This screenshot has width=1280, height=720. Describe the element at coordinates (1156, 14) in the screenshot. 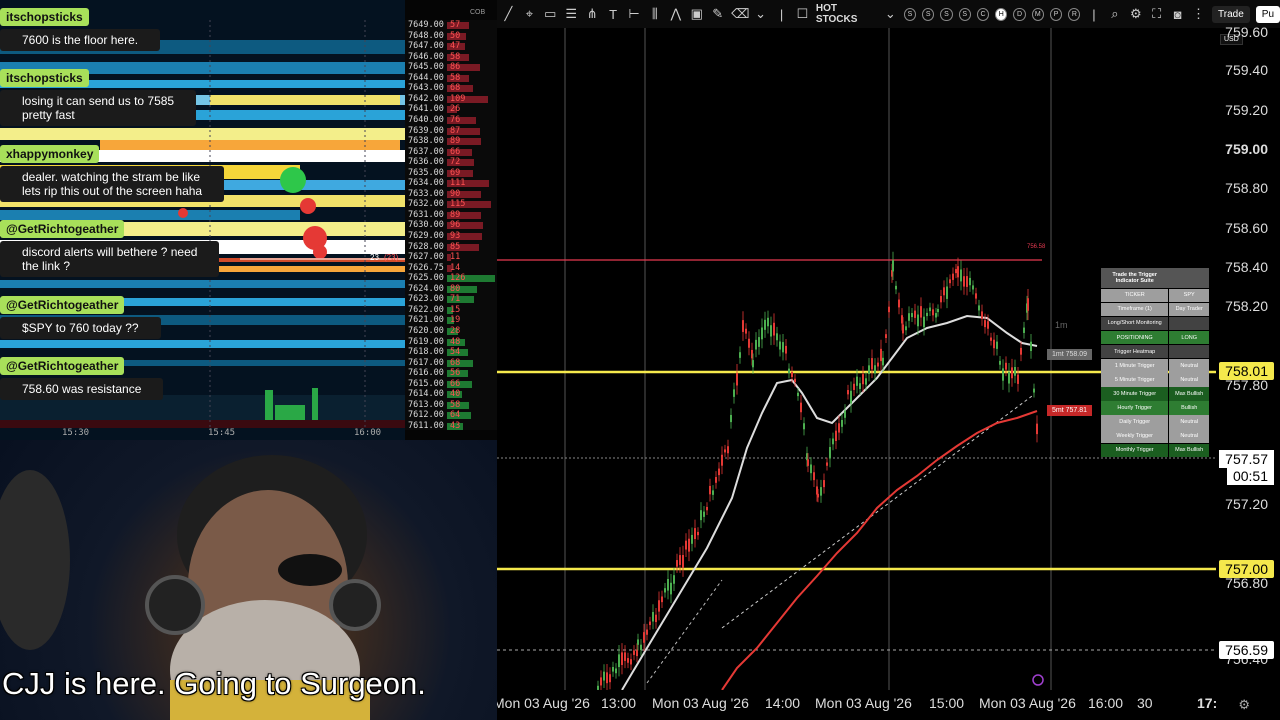

I see `fullscreen-icon: ⛶` at that location.